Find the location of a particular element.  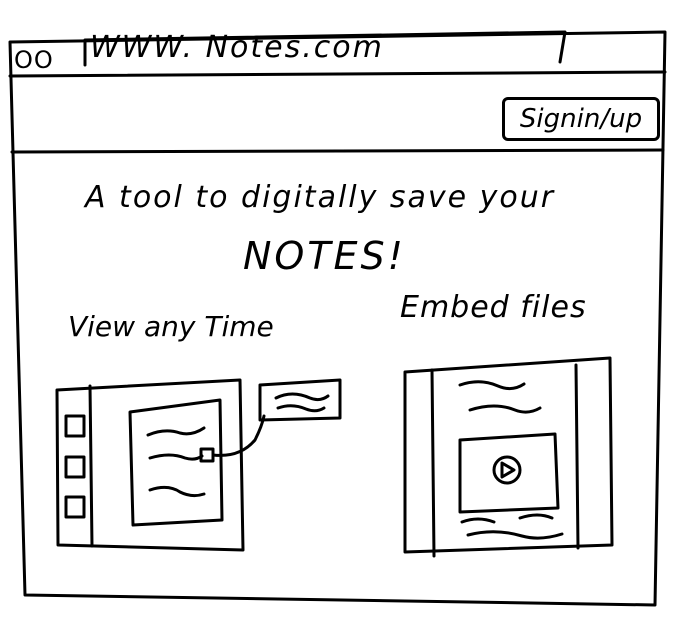

notes-viewer-sketch-icon is located at coordinates (198, 465).